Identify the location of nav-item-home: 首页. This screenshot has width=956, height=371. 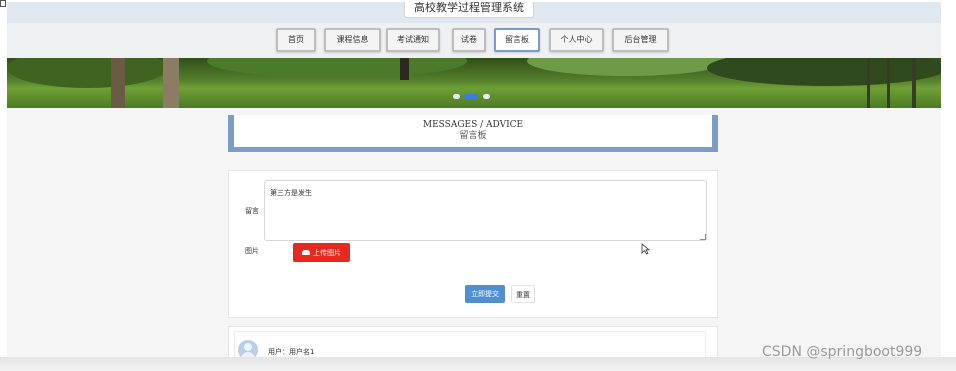
(296, 40).